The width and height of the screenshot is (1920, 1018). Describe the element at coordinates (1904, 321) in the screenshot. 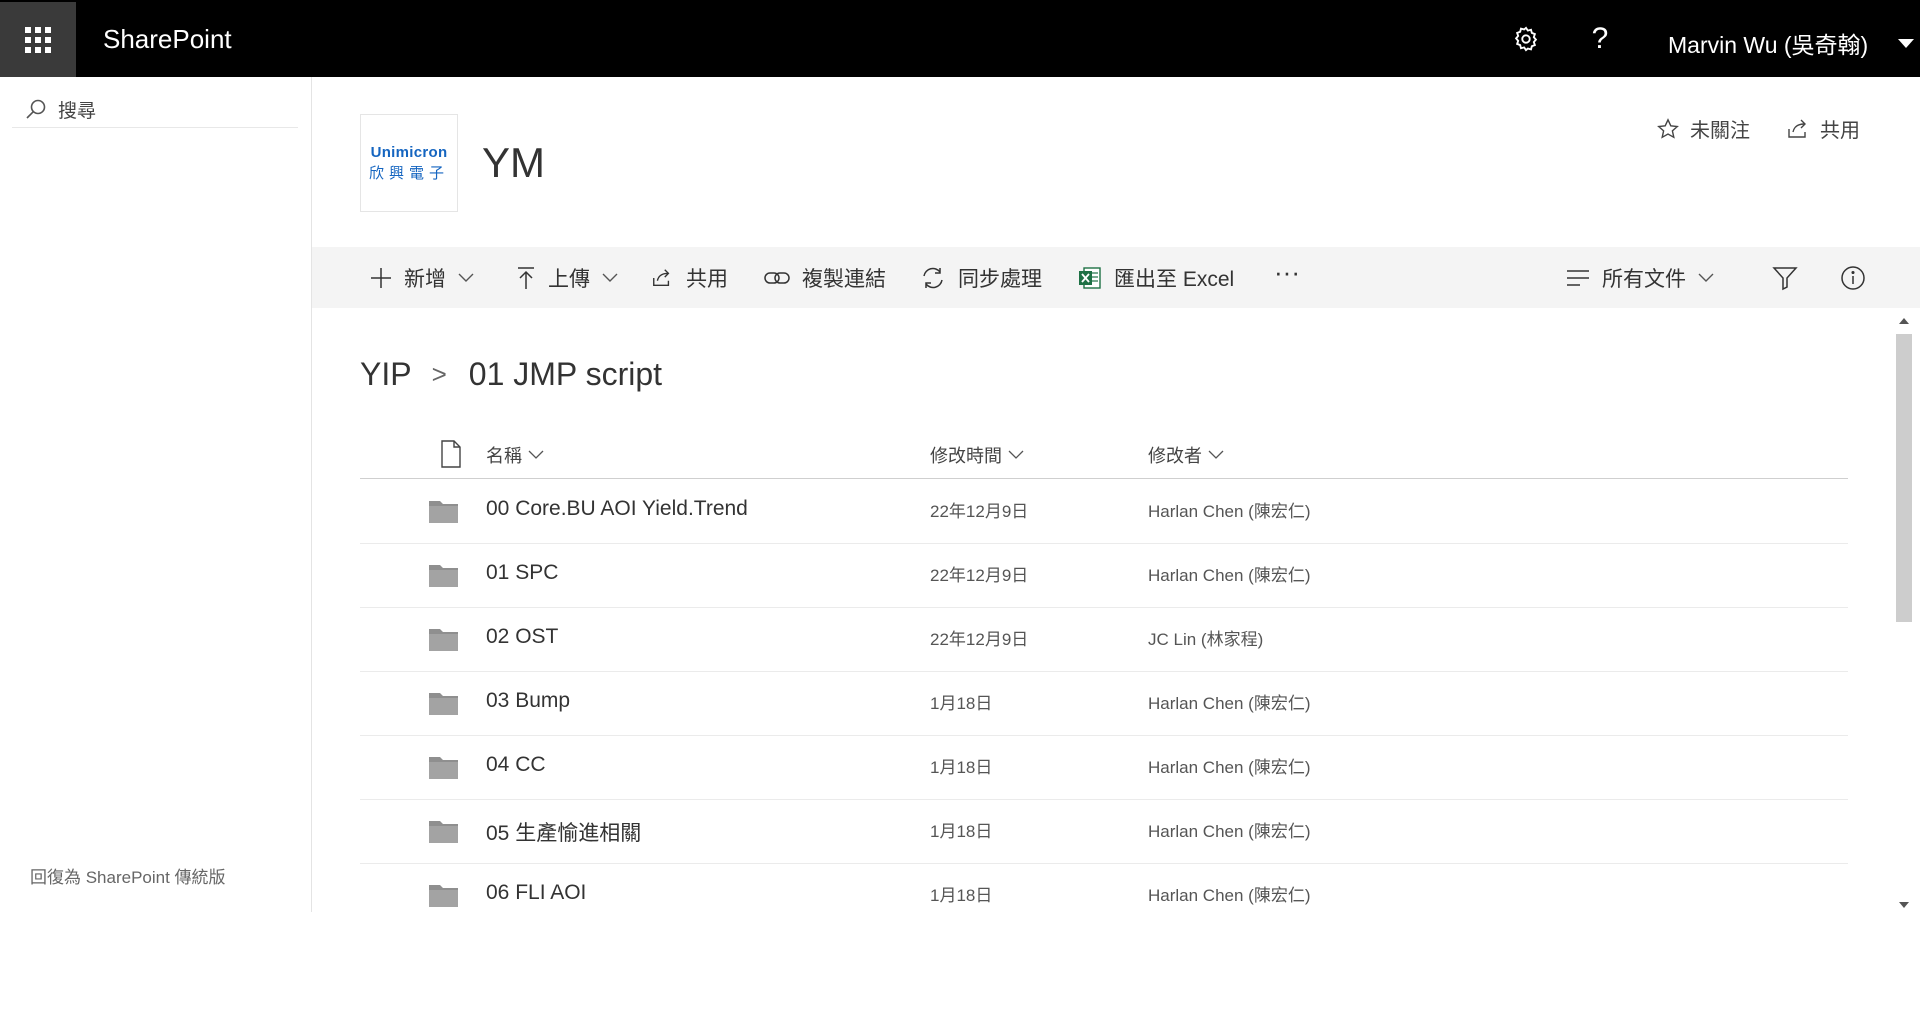

I see `scroll-up-arrow-icon` at that location.